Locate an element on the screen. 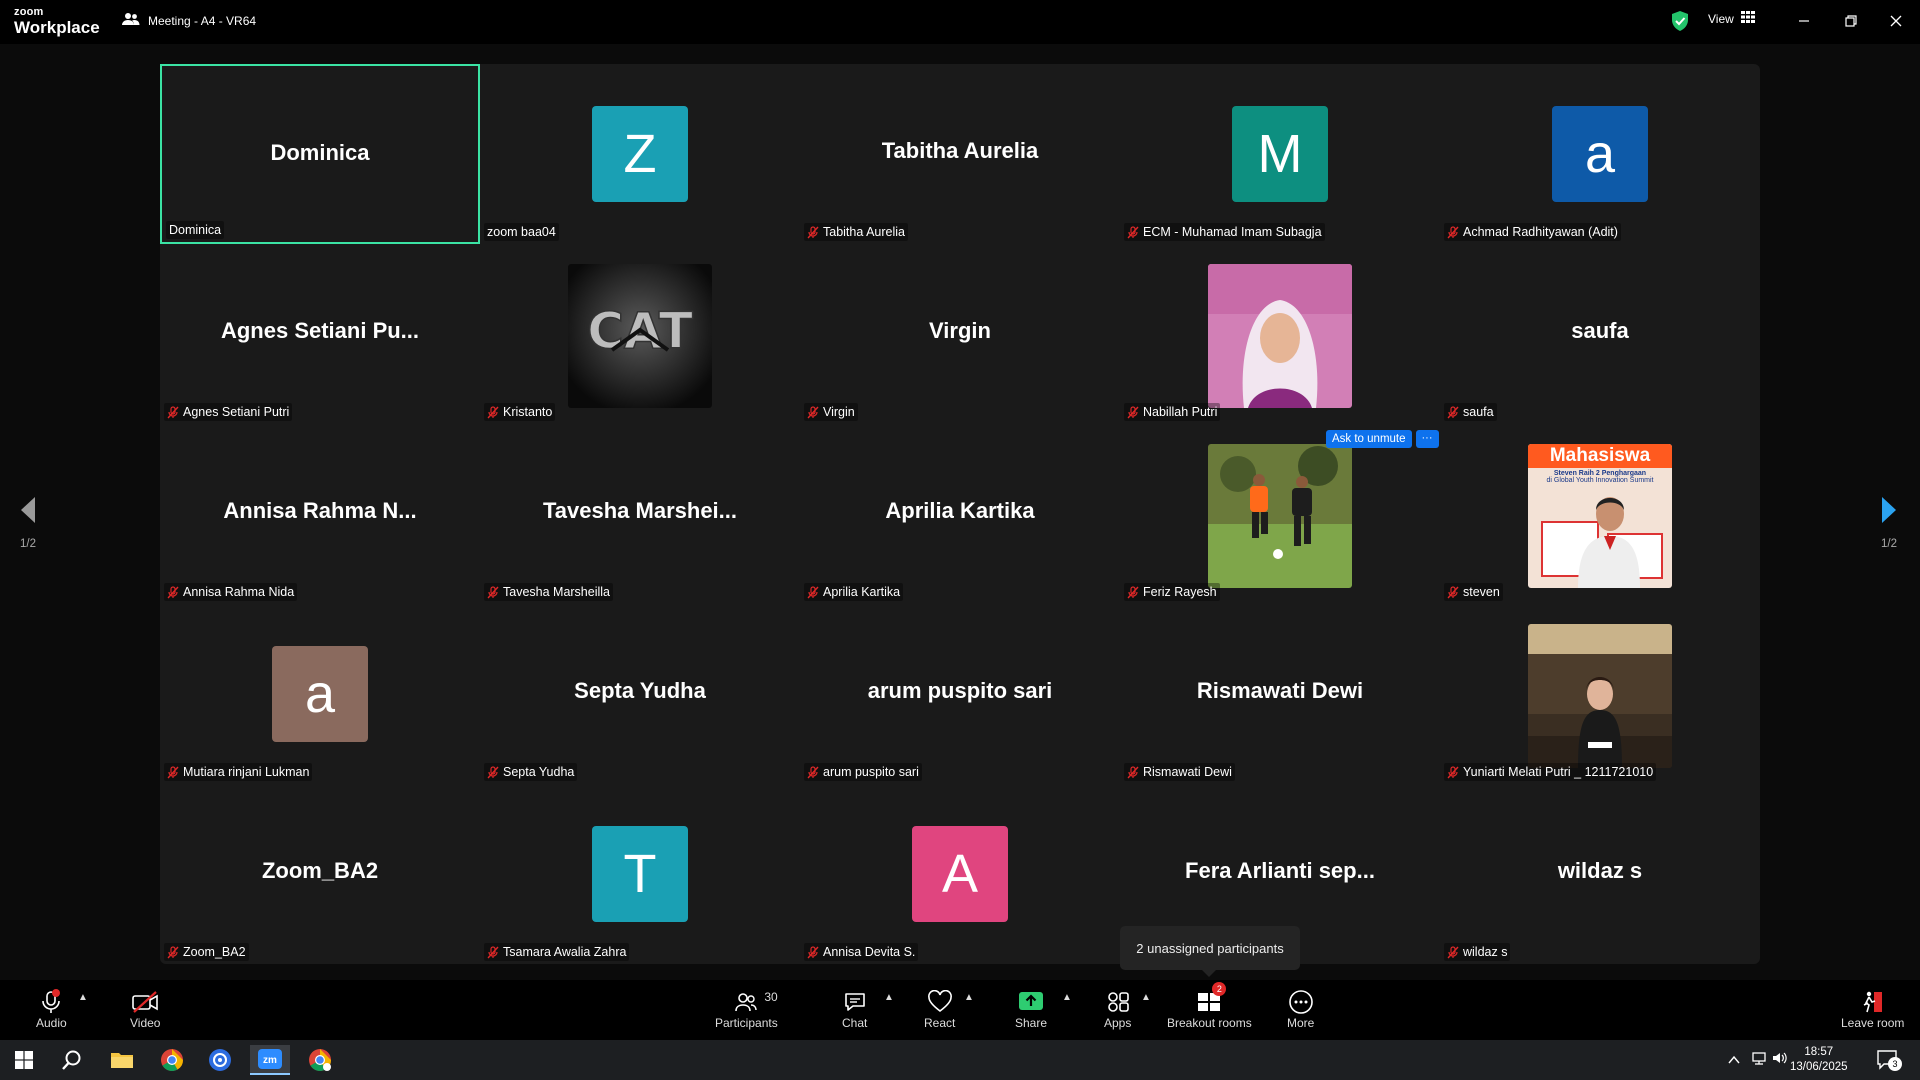 Image resolution: width=1920 pixels, height=1080 pixels. participant-tile: Septa Yudha Septa Yudha is located at coordinates (640, 694).